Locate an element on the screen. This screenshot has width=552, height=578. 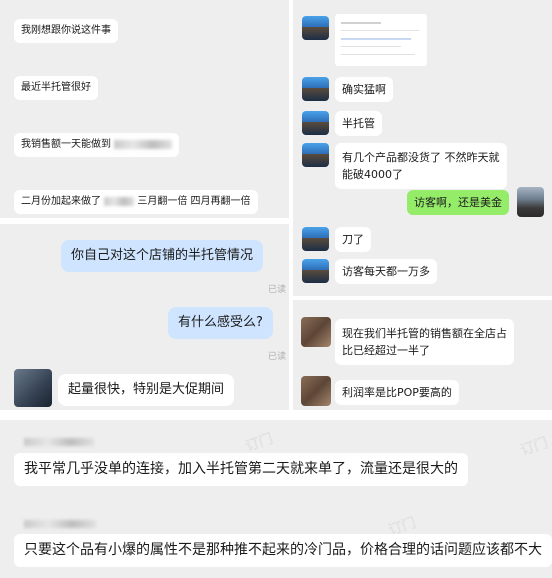
message-text: 访客每天都一万多 is located at coordinates (386, 271).